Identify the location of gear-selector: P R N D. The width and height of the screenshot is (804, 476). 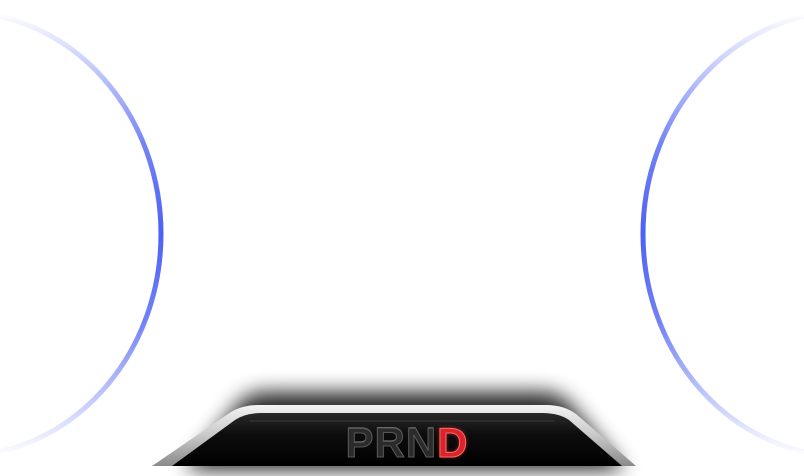
(407, 443).